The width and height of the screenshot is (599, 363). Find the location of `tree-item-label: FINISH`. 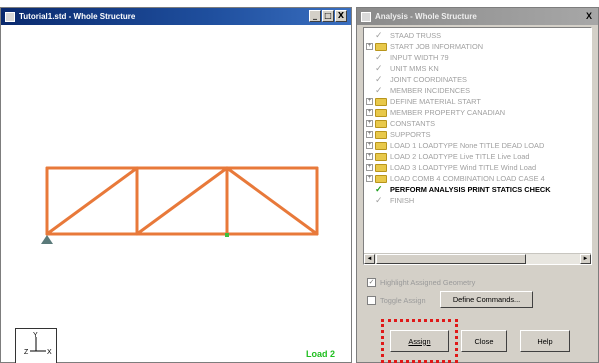

tree-item-label: FINISH is located at coordinates (402, 200).